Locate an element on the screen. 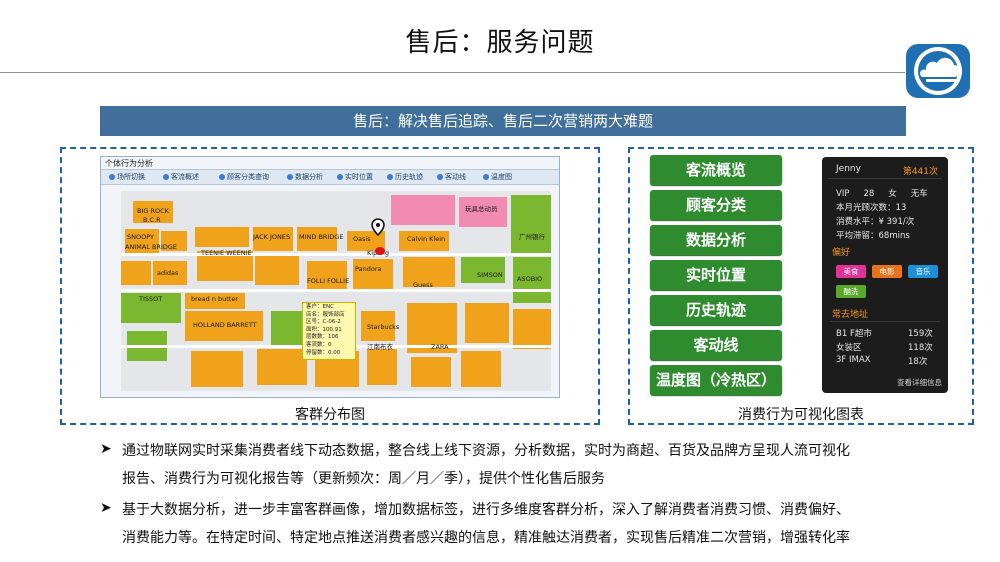  profile-basics: VIP 28 女无车 is located at coordinates (882, 194).